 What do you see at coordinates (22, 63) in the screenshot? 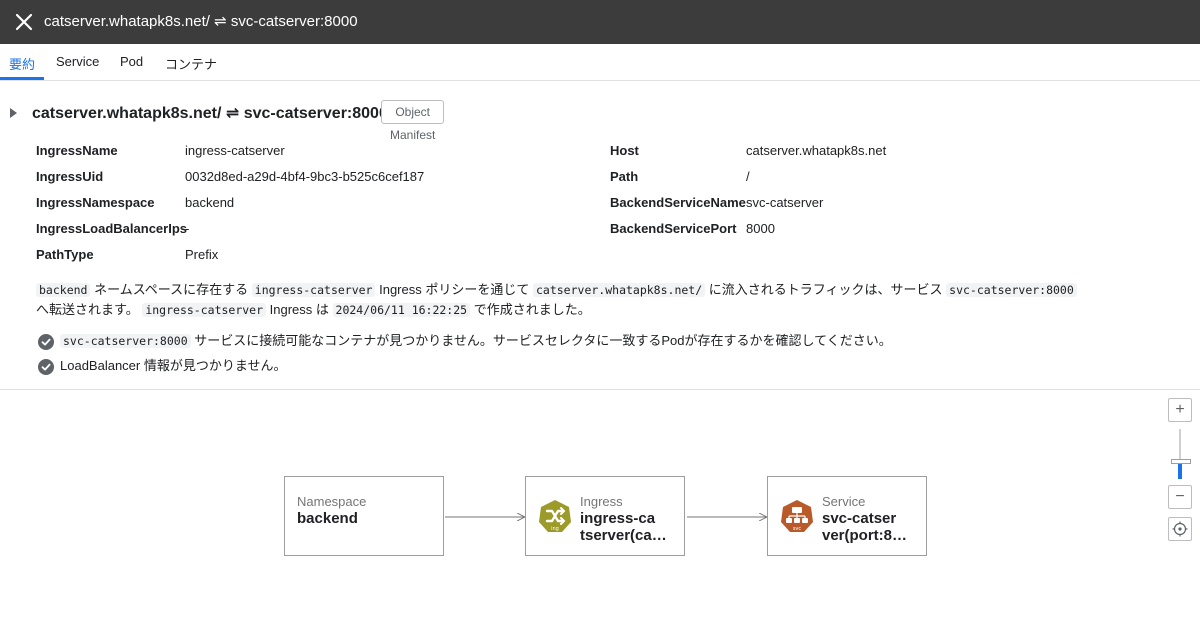
I see `tab-summary: 要約` at bounding box center [22, 63].